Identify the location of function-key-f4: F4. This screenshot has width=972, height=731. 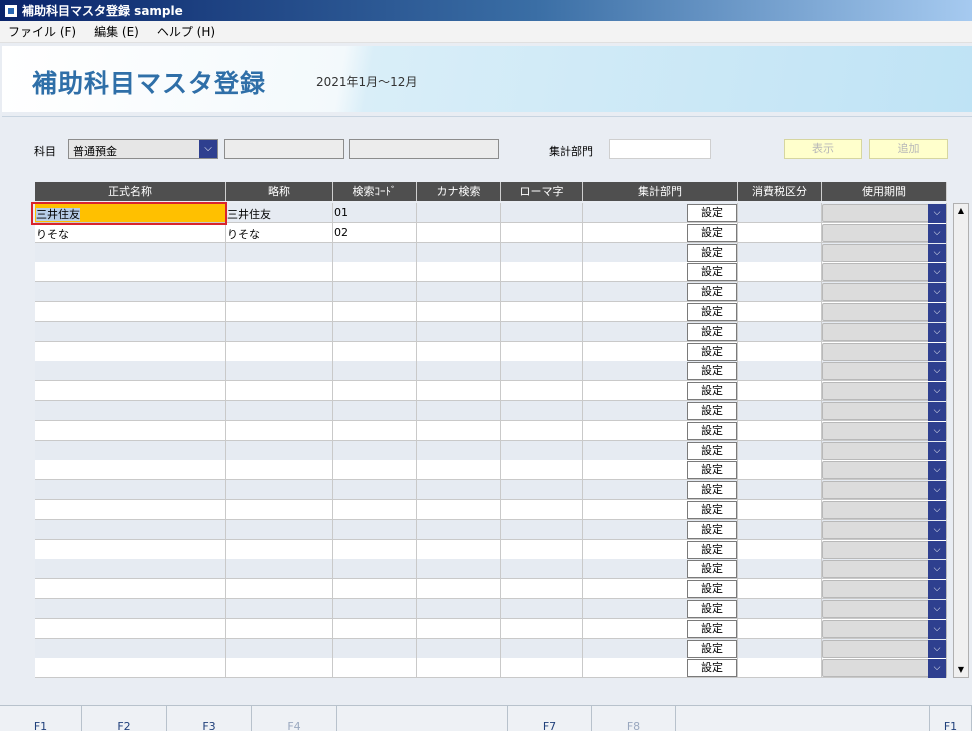
(294, 718).